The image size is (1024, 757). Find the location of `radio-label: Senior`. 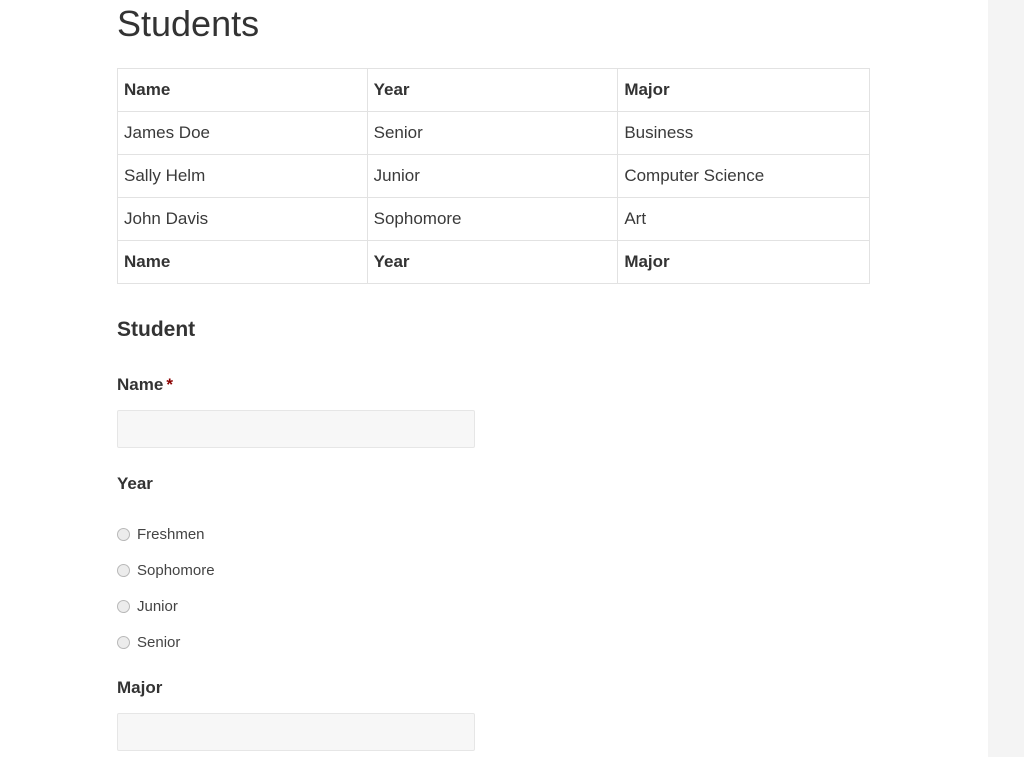

radio-label: Senior is located at coordinates (159, 642).